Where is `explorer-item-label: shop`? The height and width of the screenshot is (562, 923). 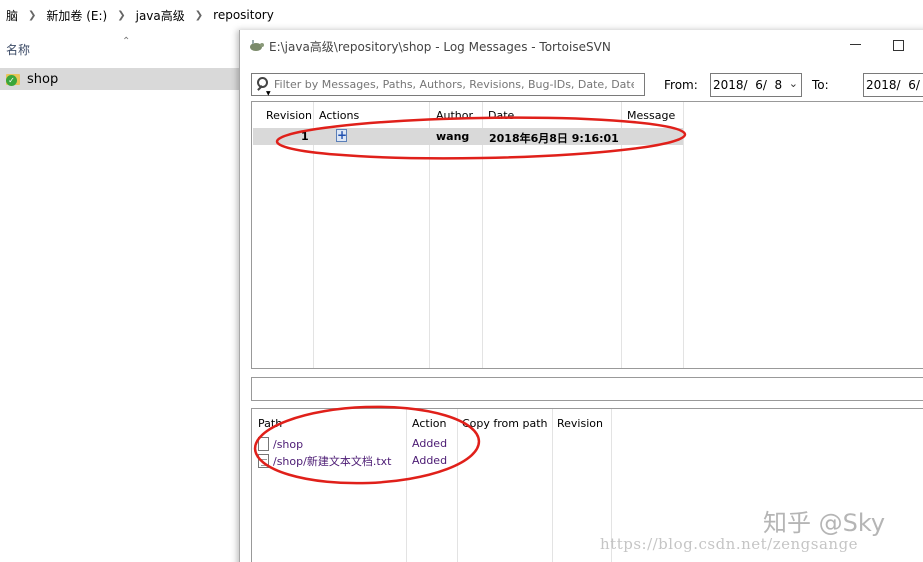
explorer-item-label: shop is located at coordinates (43, 79).